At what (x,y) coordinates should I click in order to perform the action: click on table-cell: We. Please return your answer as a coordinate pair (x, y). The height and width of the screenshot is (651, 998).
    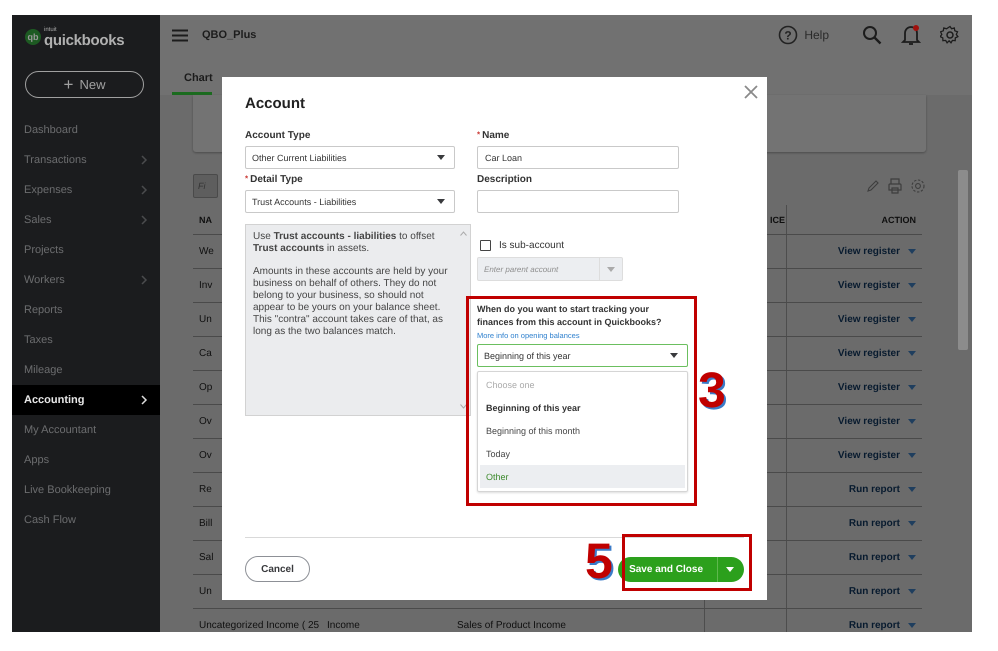
    Looking at the image, I should click on (206, 251).